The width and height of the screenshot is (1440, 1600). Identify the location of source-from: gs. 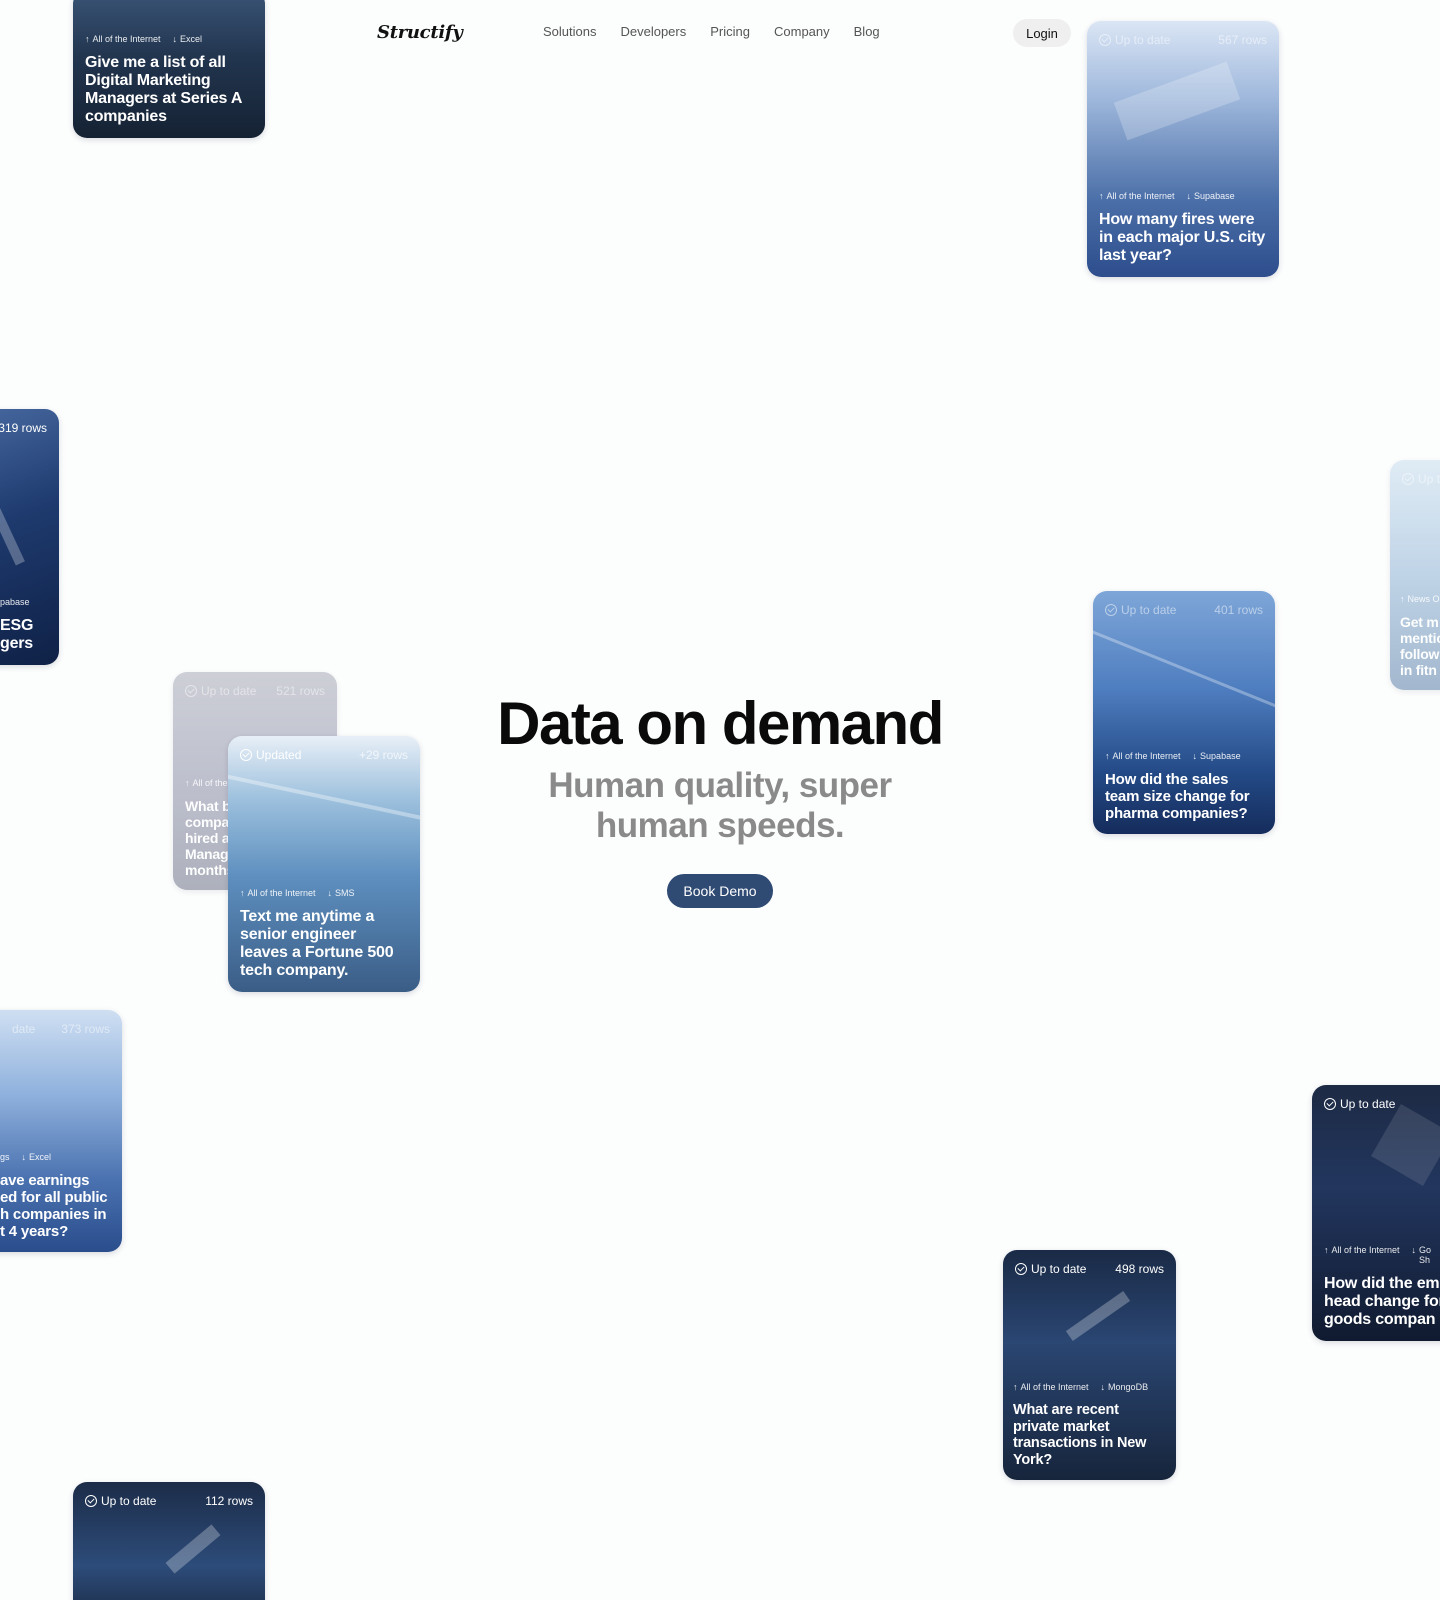
(5, 1157).